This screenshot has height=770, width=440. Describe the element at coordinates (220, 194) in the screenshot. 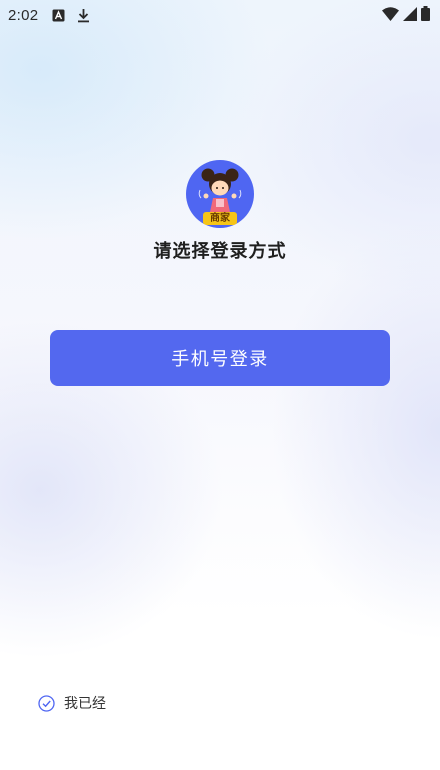

I see `merchant-avatar: 商家` at that location.